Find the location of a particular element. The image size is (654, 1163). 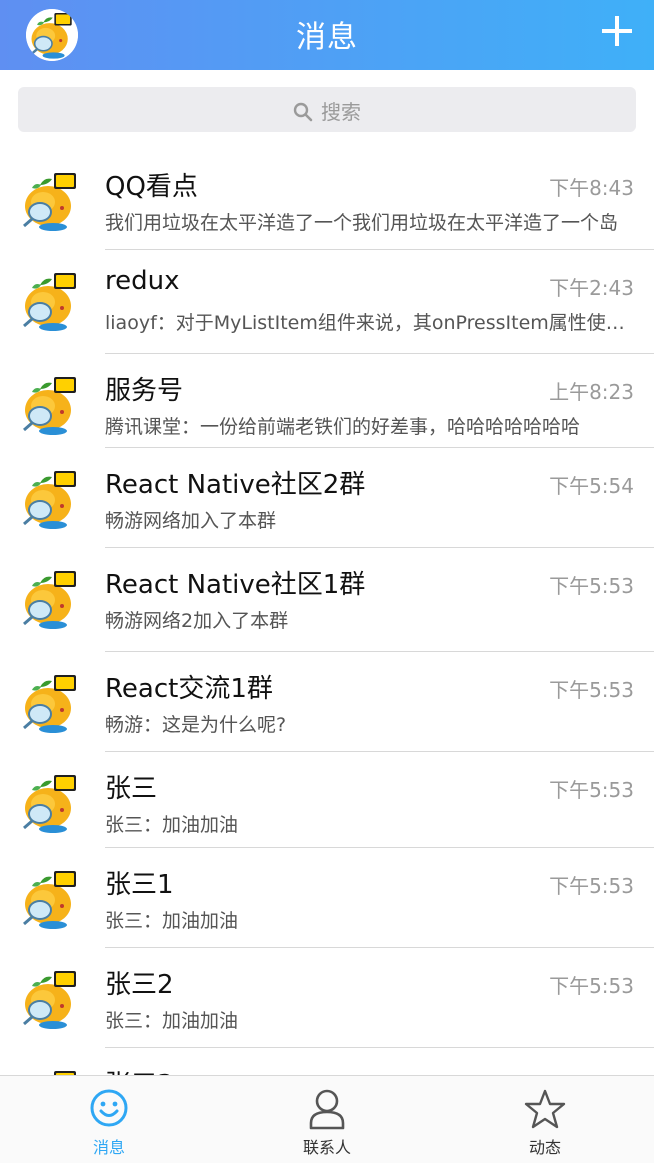

conversation-time: 下午5:54 is located at coordinates (591, 486).